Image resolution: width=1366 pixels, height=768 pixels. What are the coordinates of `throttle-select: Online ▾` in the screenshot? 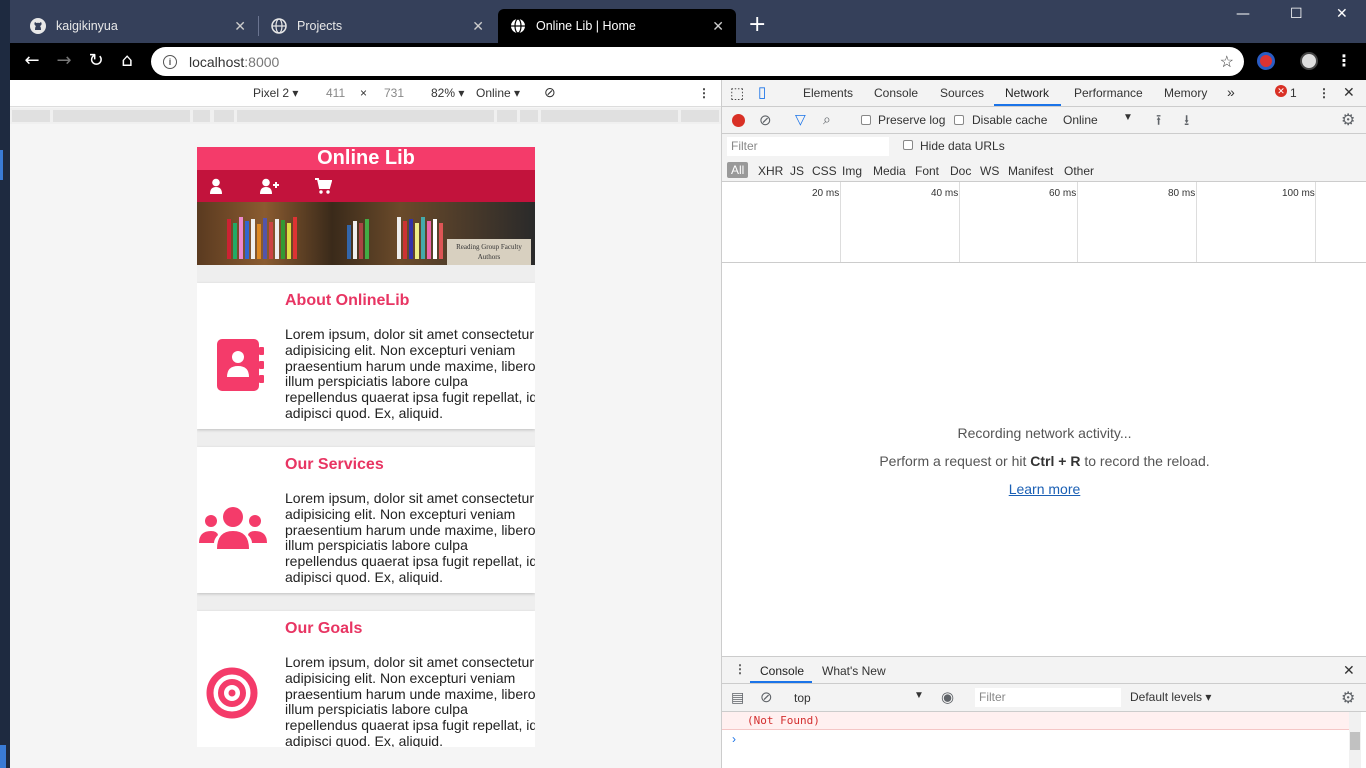 It's located at (498, 93).